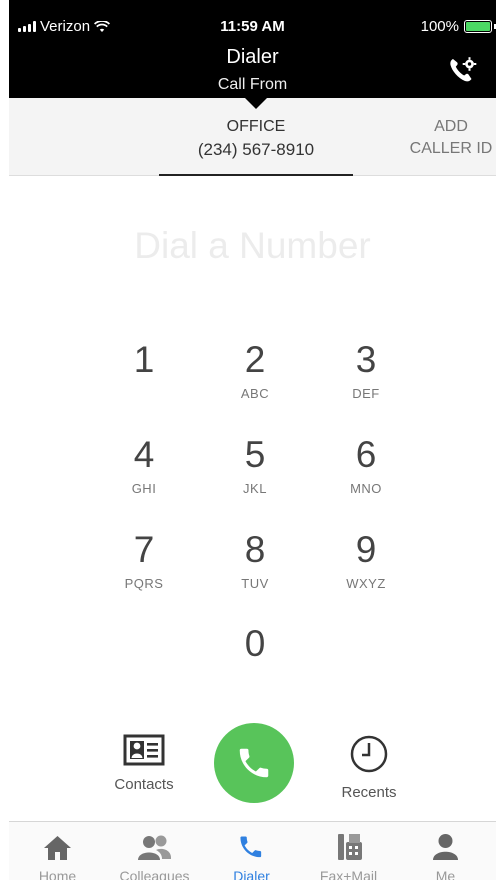  I want to click on key-9: 9 WXYZ, so click(366, 570).